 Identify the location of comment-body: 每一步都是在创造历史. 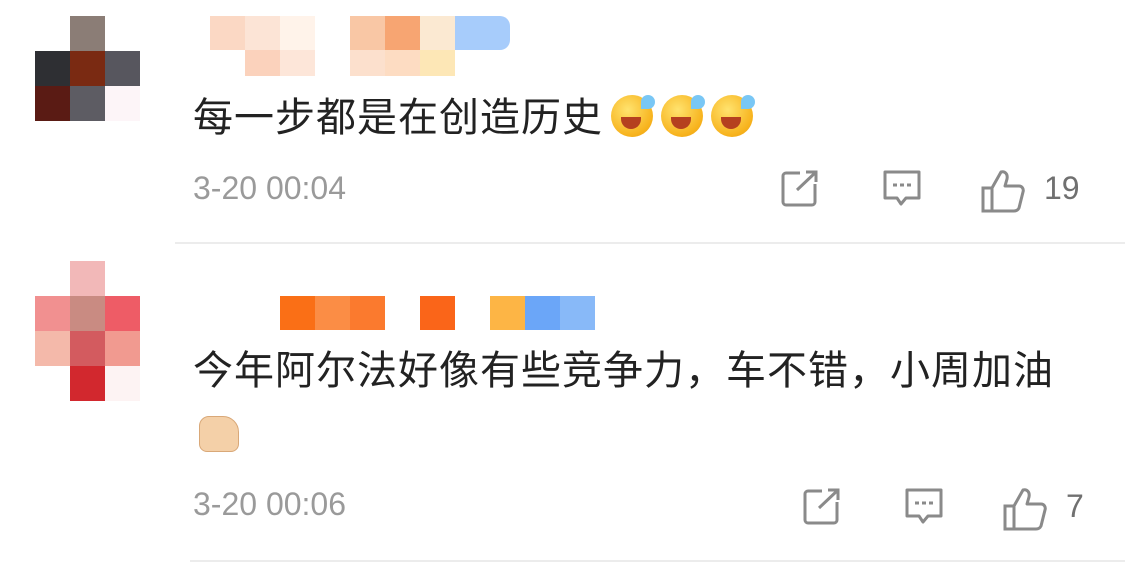
(398, 118).